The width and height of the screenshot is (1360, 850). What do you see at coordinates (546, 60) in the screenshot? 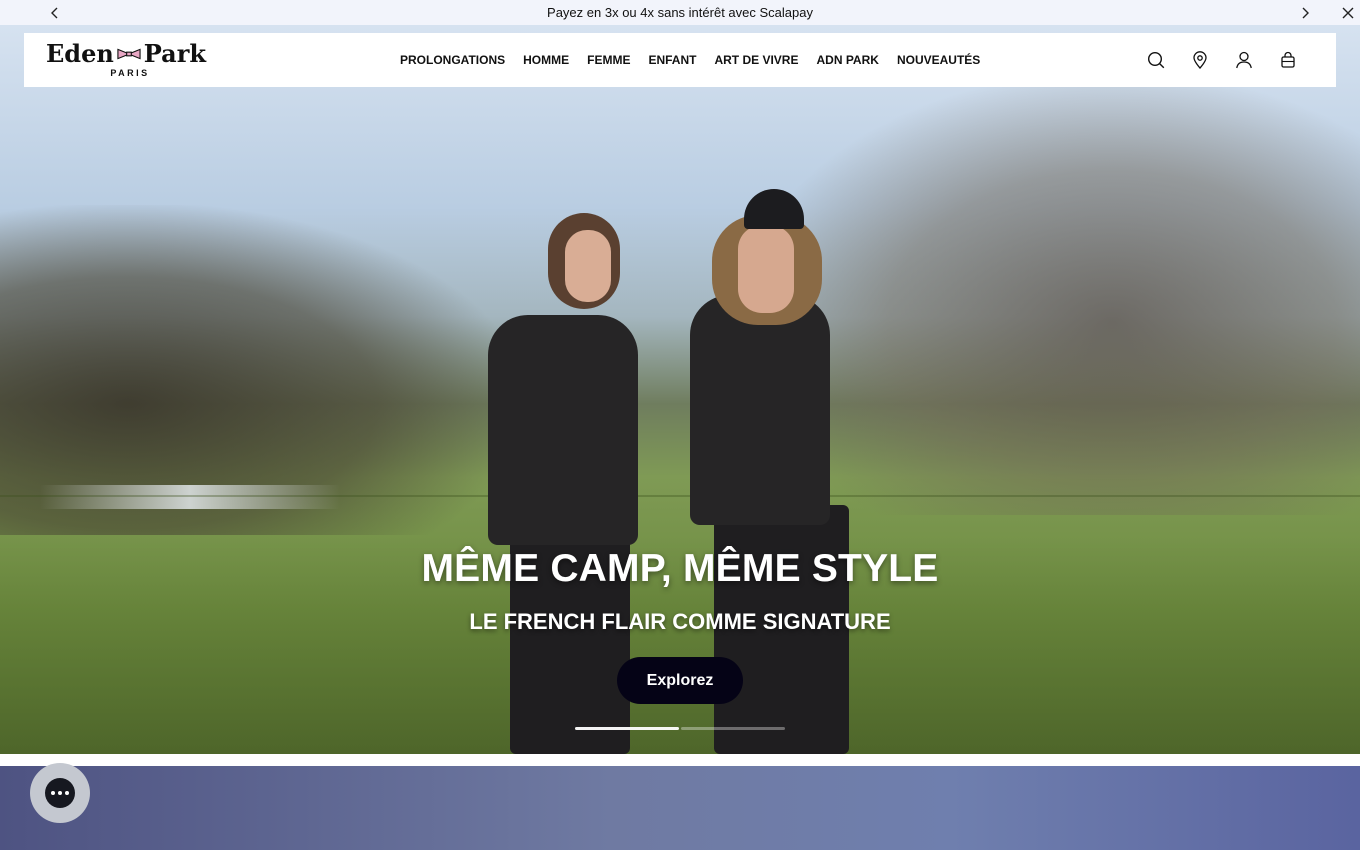
I see `nav-item-homme: HOMME` at bounding box center [546, 60].